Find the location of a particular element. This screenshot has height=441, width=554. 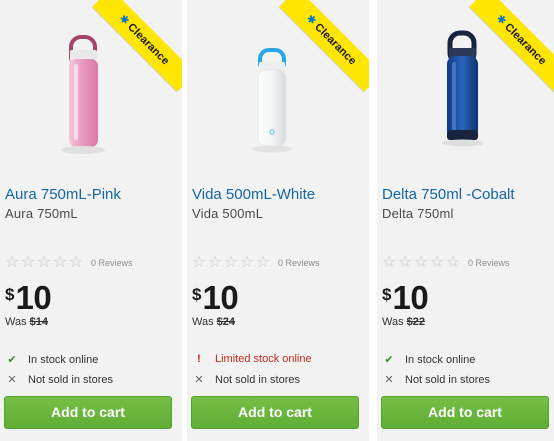

product-title-link: Delta 750ml -Cobalt is located at coordinates (468, 194).